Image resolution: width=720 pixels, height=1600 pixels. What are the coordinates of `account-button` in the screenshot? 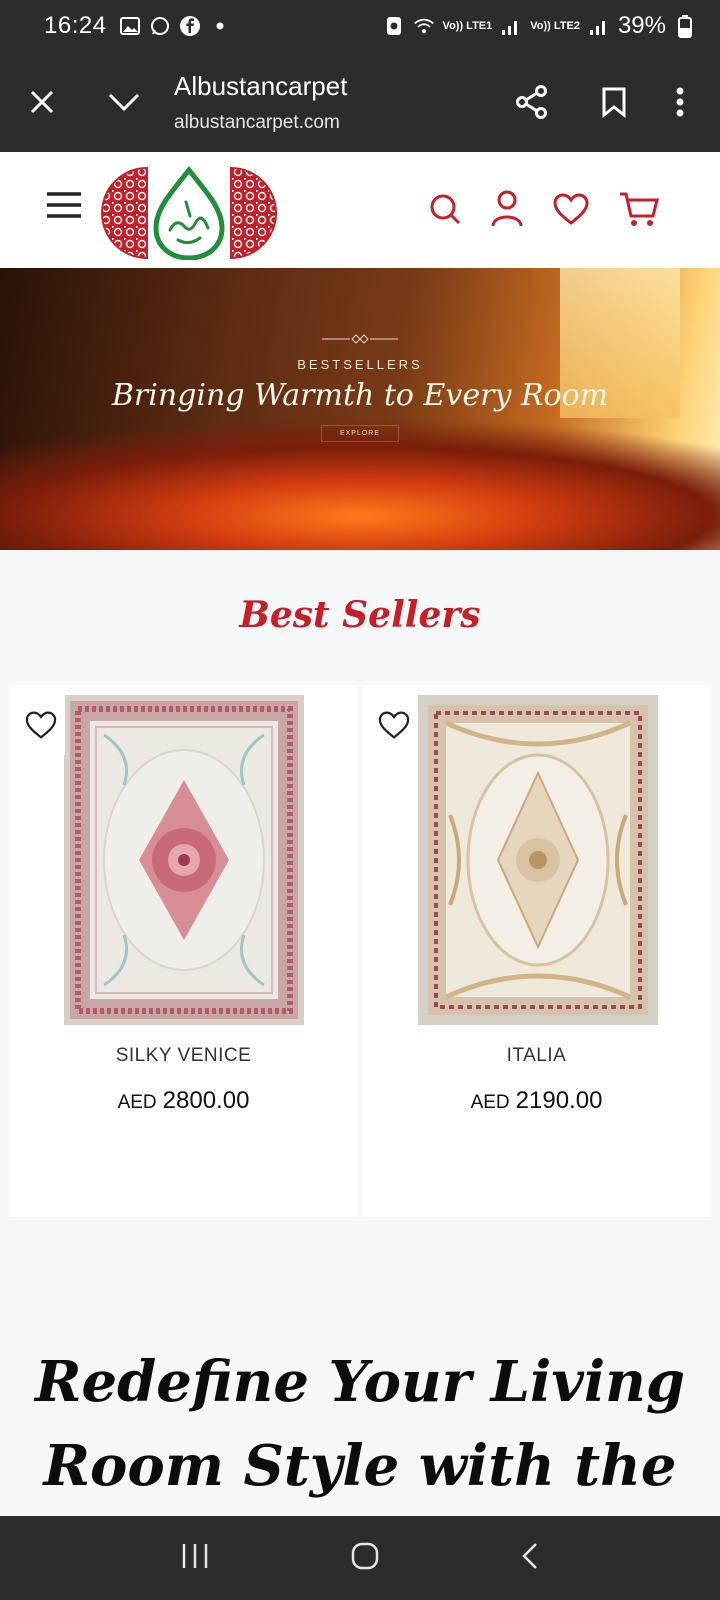 It's located at (507, 211).